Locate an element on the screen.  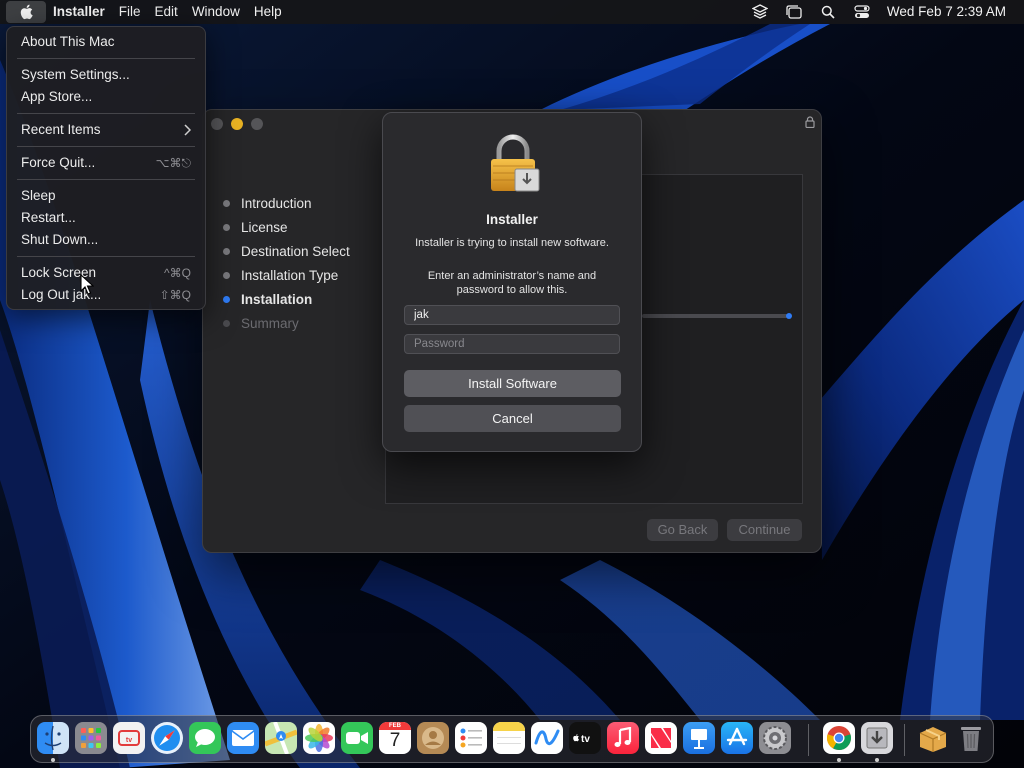
step-introduction: Introduction is located at coordinates (267, 203).